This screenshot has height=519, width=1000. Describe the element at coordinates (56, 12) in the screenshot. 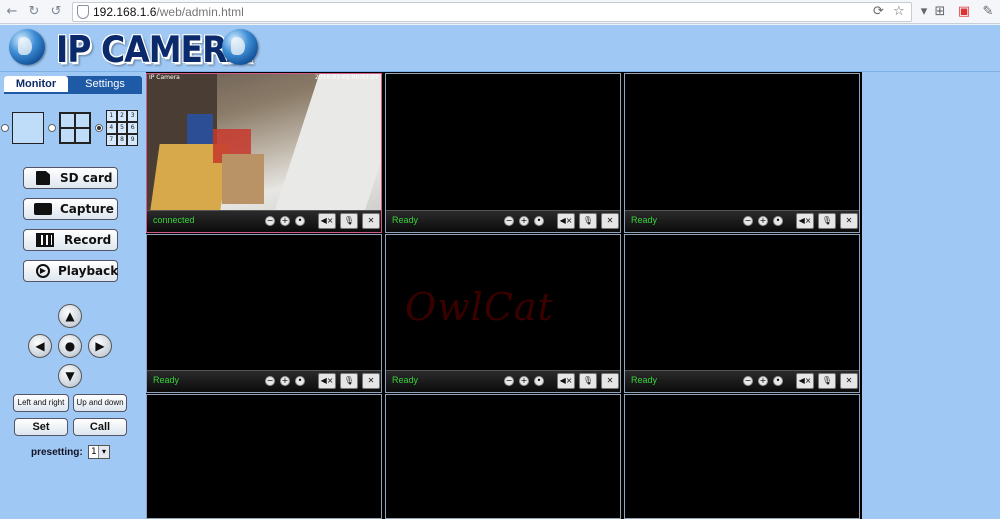

I see `undo-icon: ↺` at that location.